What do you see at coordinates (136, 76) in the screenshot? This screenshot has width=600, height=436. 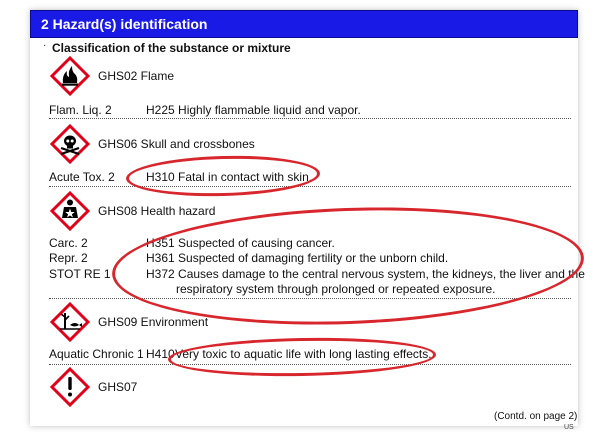 I see `pictogram-label-ghs02: GHS02 Flame` at bounding box center [136, 76].